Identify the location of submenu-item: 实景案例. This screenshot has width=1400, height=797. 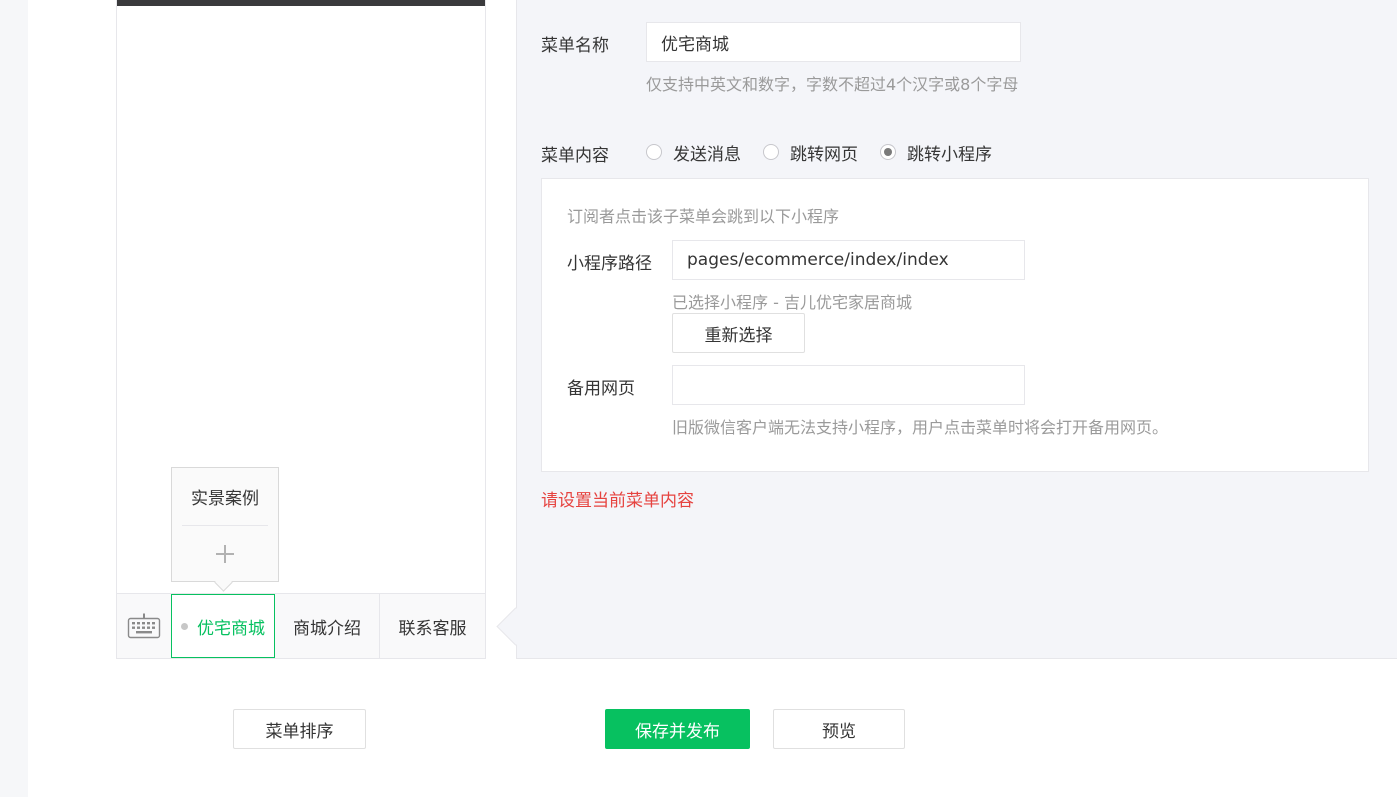
(225, 497).